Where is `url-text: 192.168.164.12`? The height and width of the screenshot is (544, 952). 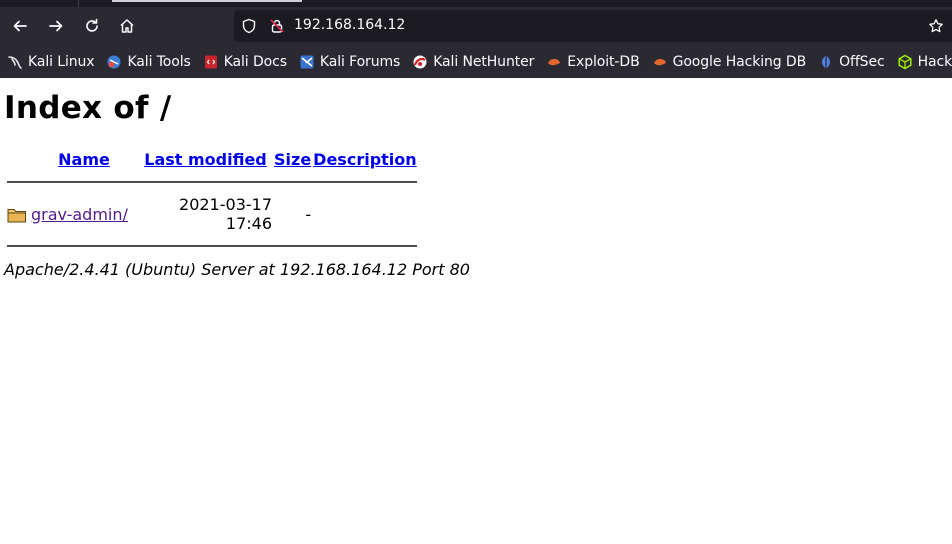 url-text: 192.168.164.12 is located at coordinates (349, 25).